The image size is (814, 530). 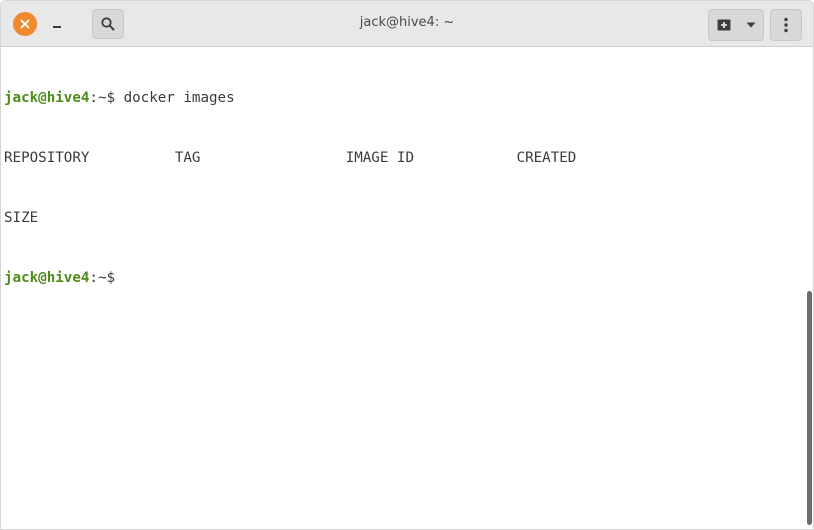 I want to click on header-tag: TAG, so click(x=260, y=158).